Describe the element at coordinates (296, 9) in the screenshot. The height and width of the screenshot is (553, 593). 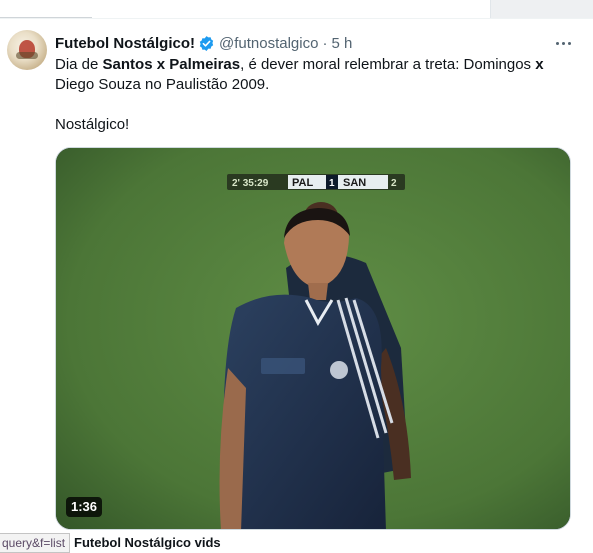
I see `top-bar` at that location.